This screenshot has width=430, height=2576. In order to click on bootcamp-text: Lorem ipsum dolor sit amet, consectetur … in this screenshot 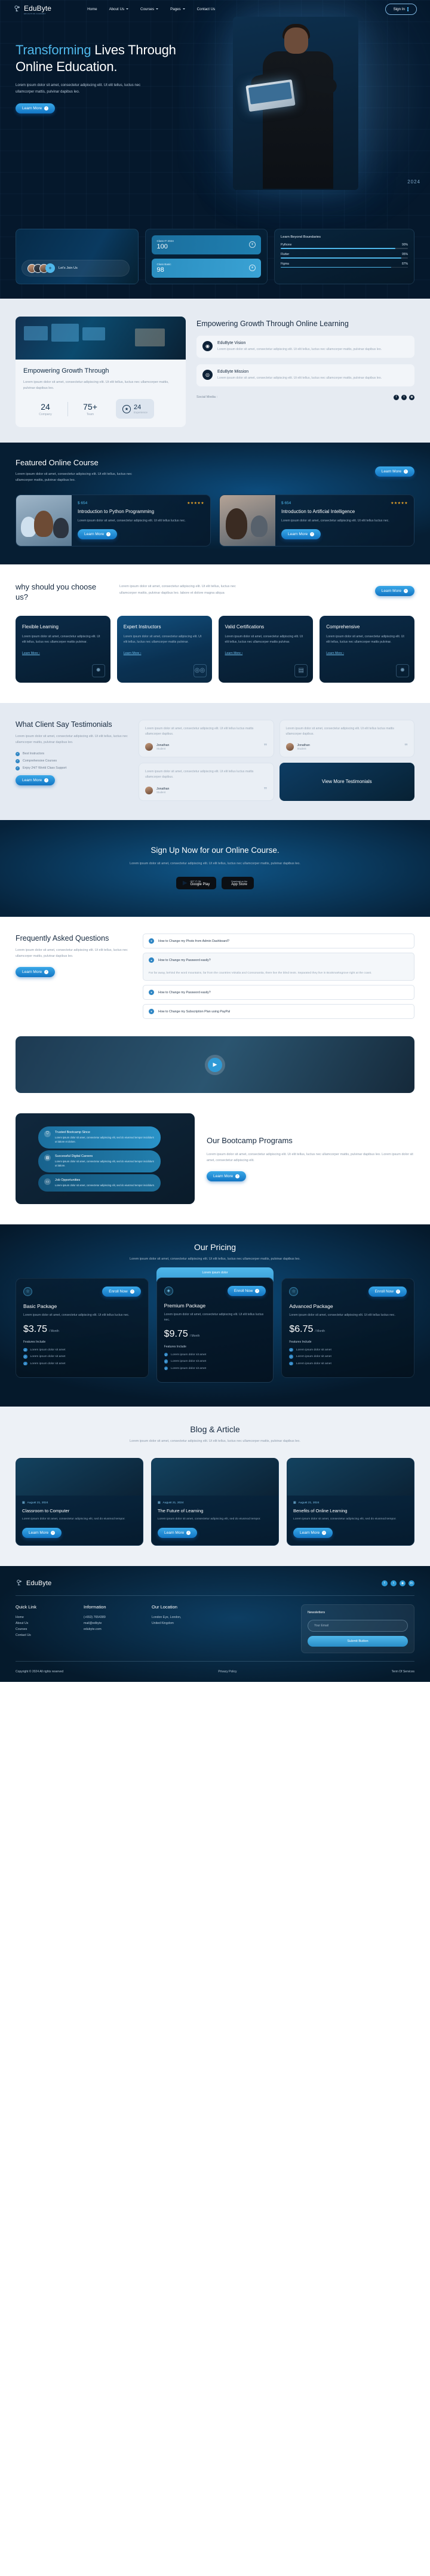, I will do `click(310, 1158)`.